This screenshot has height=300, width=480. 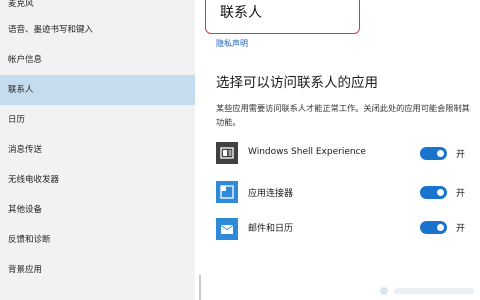 I want to click on page-title: 联系人, so click(x=241, y=13).